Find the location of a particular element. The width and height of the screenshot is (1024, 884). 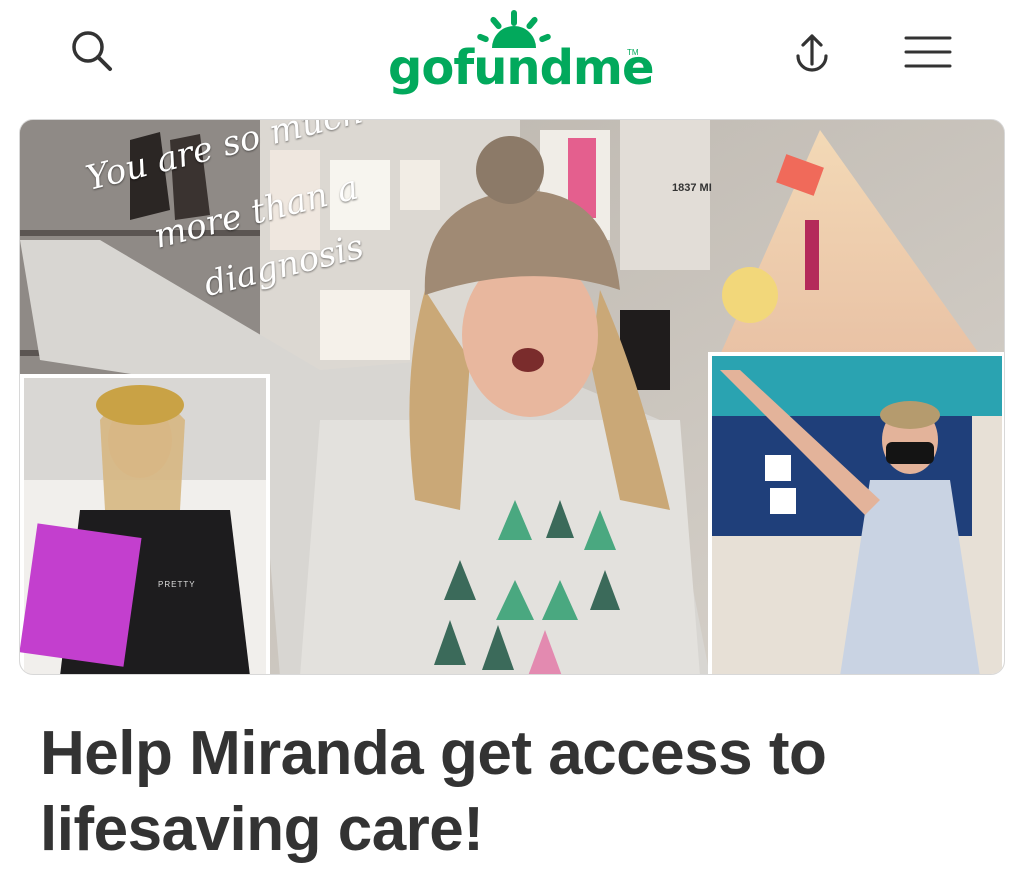

wall-sign-text: 1837 MI is located at coordinates (692, 188).